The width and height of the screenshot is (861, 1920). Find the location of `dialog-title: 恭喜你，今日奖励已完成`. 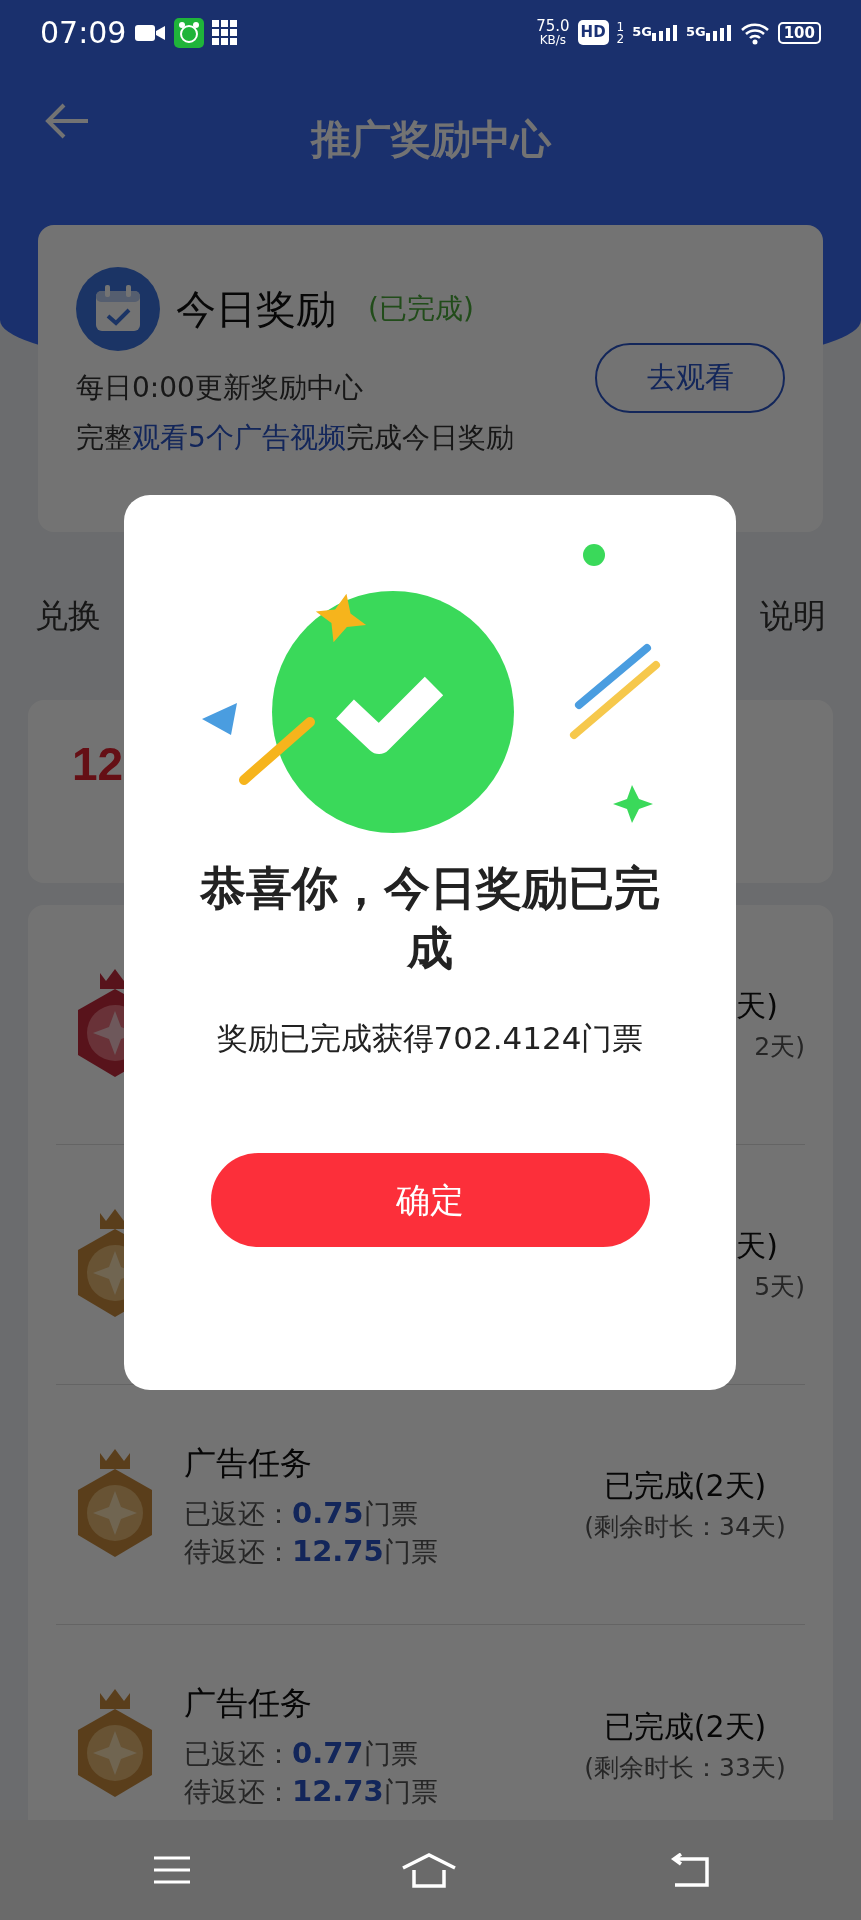

dialog-title: 恭喜你，今日奖励已完成 is located at coordinates (430, 918).